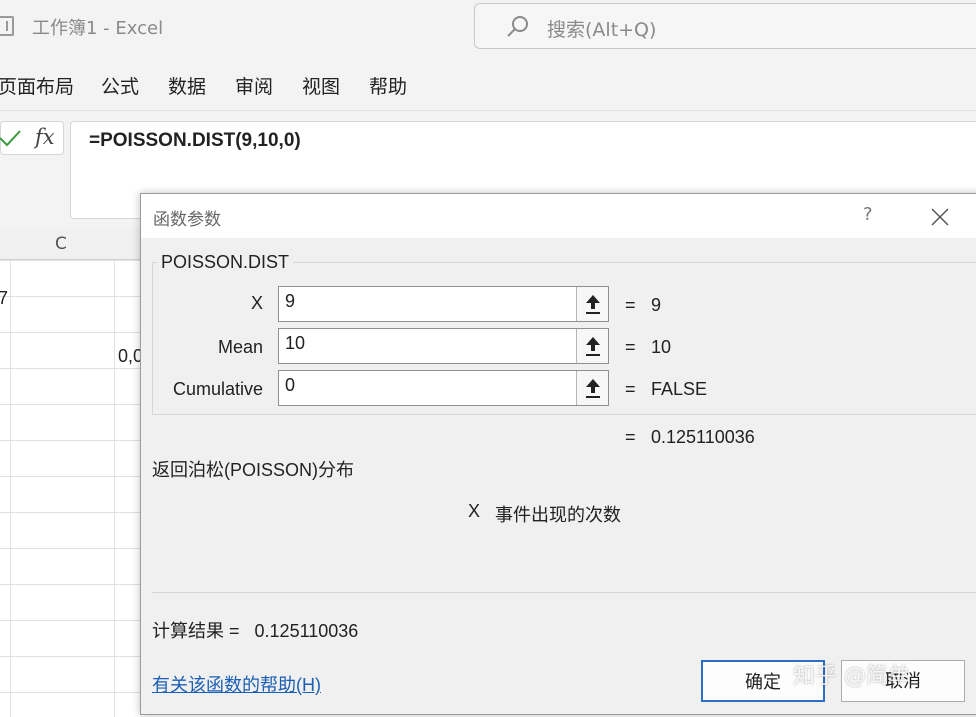 The width and height of the screenshot is (976, 717). I want to click on cumulative-input: 0, so click(443, 388).